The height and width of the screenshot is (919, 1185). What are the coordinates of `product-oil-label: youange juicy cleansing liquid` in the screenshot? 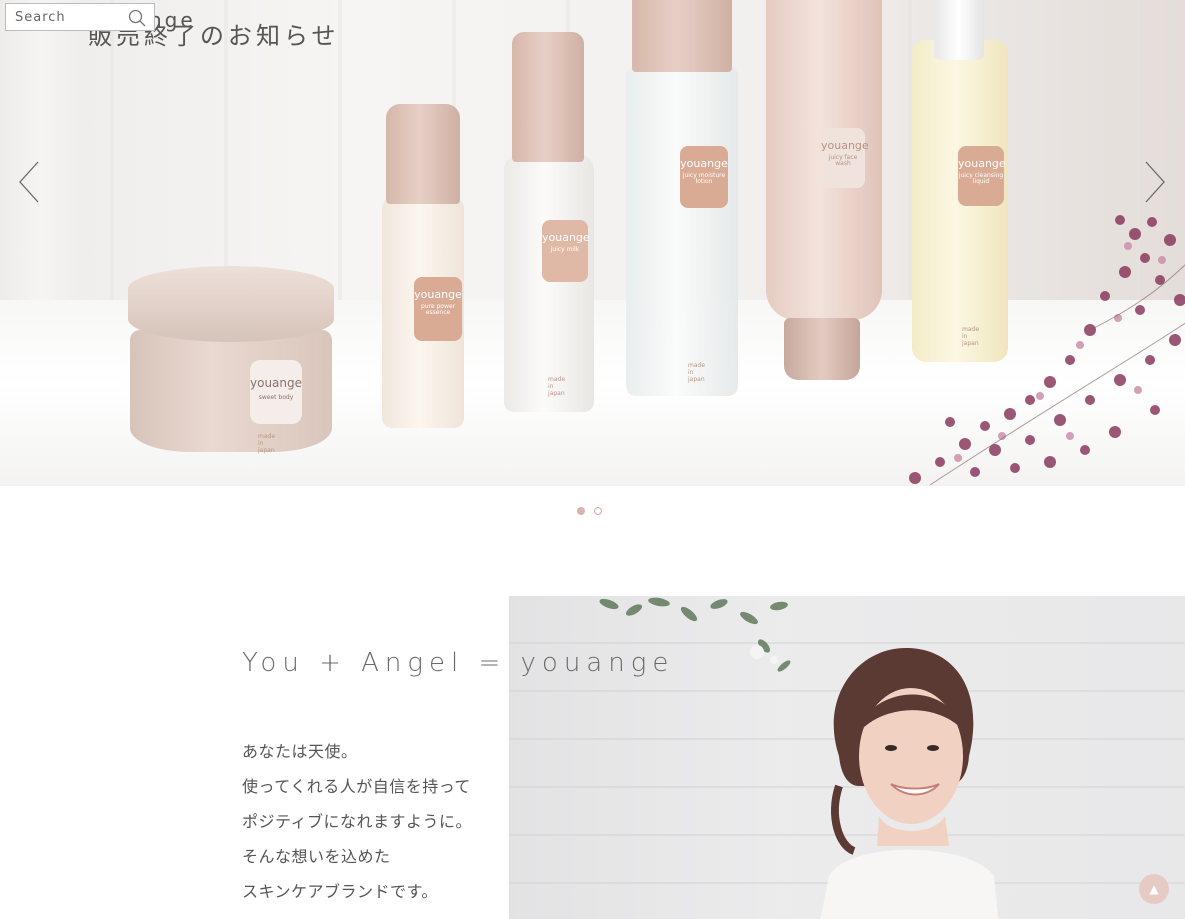 It's located at (982, 176).